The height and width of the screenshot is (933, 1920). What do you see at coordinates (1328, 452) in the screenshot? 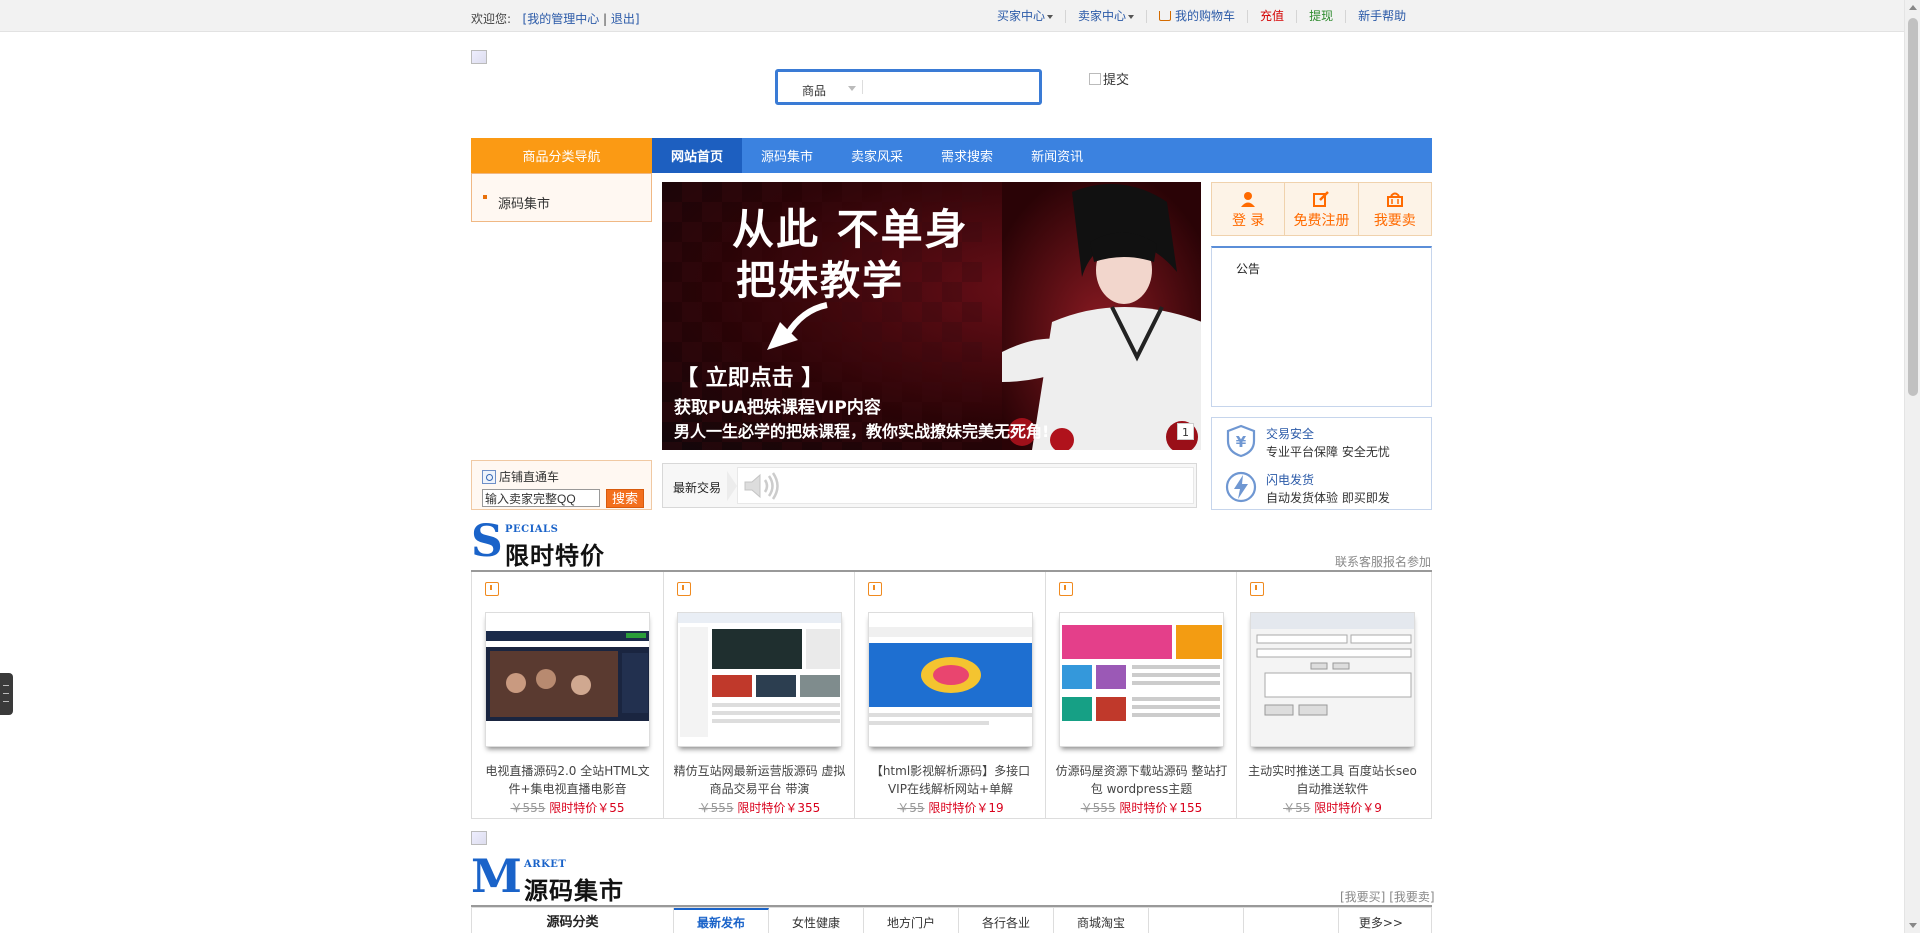
I see `guarantee-desc: 专业平台保障 安全无忧` at bounding box center [1328, 452].